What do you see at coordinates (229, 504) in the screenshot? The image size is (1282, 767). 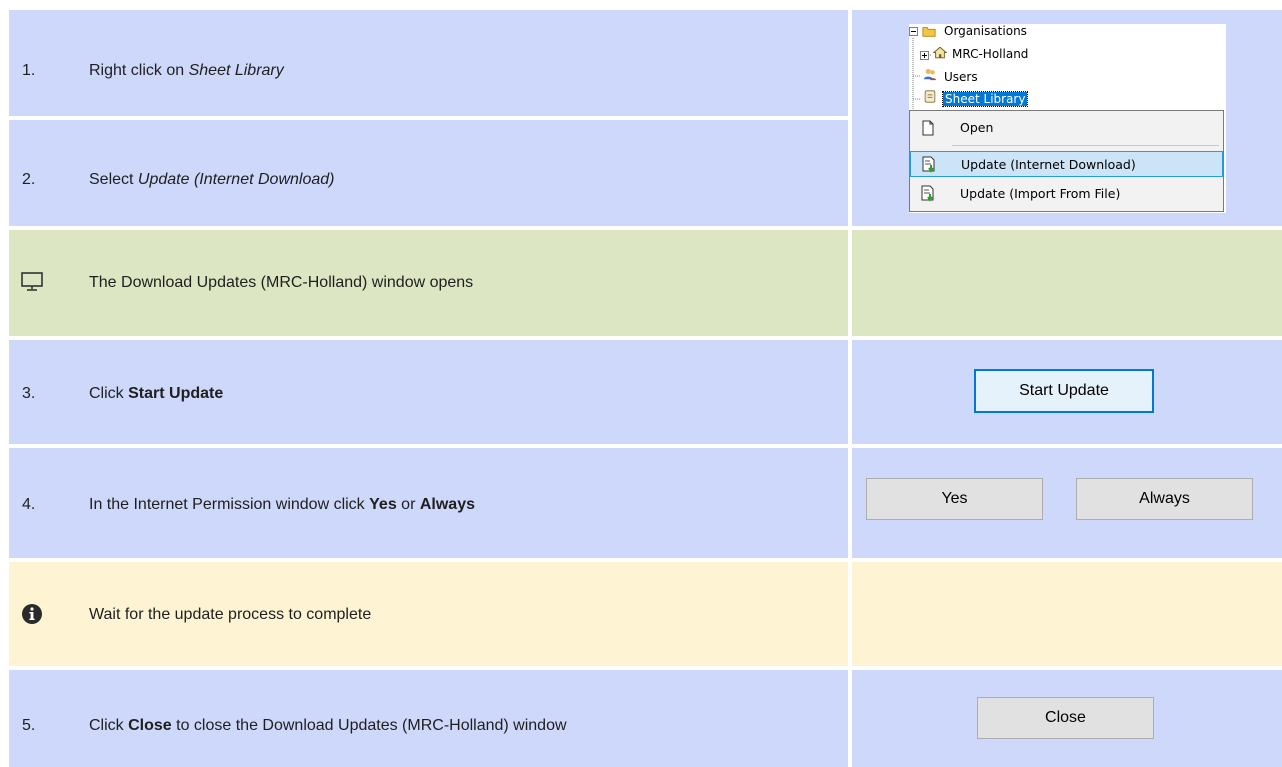 I see `step-text-plain: In the Internet Permission window click` at bounding box center [229, 504].